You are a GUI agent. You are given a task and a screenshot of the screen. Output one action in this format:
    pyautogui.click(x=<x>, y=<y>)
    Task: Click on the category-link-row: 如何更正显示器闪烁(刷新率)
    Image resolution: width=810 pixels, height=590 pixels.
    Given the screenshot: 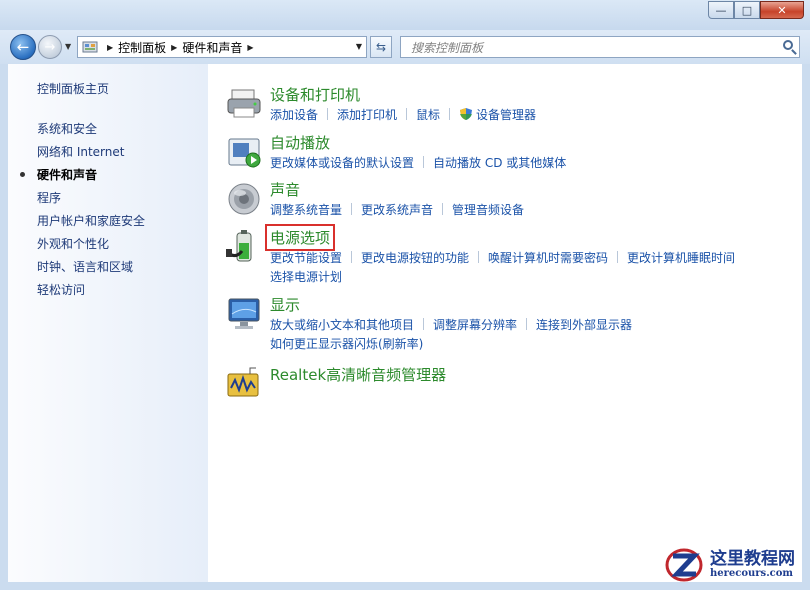 What is the action you would take?
    pyautogui.click(x=346, y=343)
    